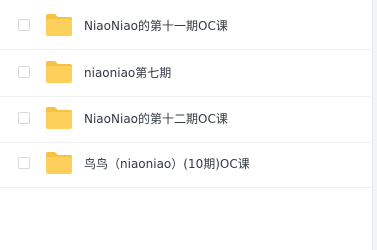  Describe the element at coordinates (156, 26) in the screenshot. I see `file-name: NiaoNiao的第十一期OC课` at that location.